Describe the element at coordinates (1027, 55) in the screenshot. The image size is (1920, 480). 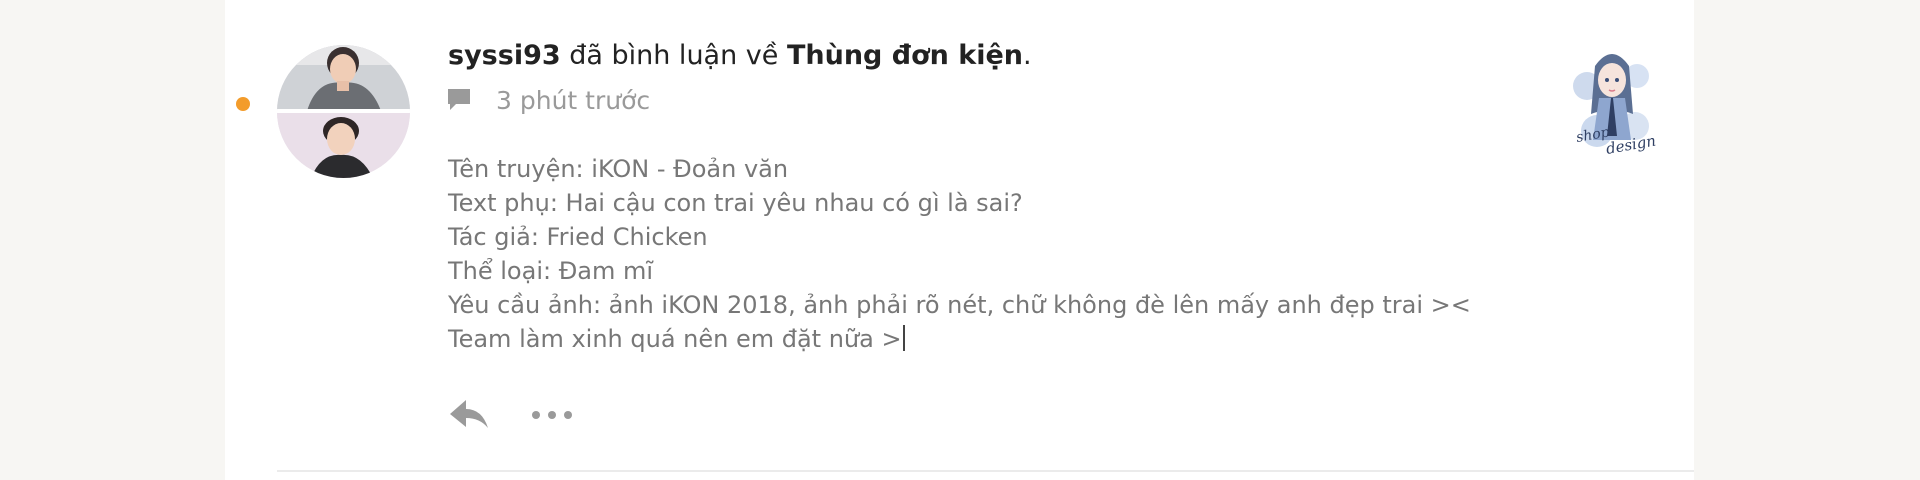
I see `trailing-punct: .` at that location.